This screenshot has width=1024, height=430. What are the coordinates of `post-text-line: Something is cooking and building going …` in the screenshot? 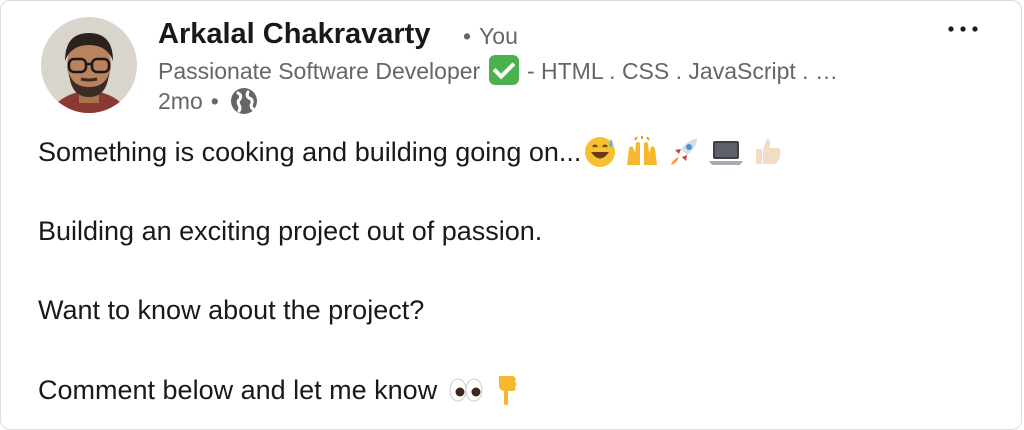 It's located at (414, 152).